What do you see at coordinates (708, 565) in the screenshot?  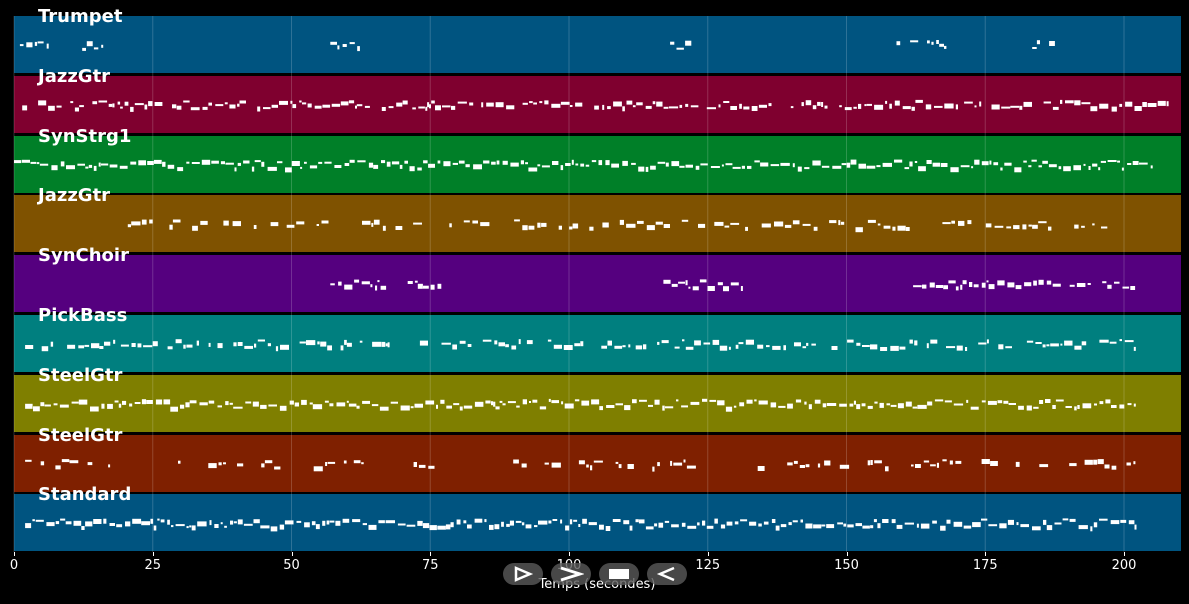 I see `x-tick-label: 125` at bounding box center [708, 565].